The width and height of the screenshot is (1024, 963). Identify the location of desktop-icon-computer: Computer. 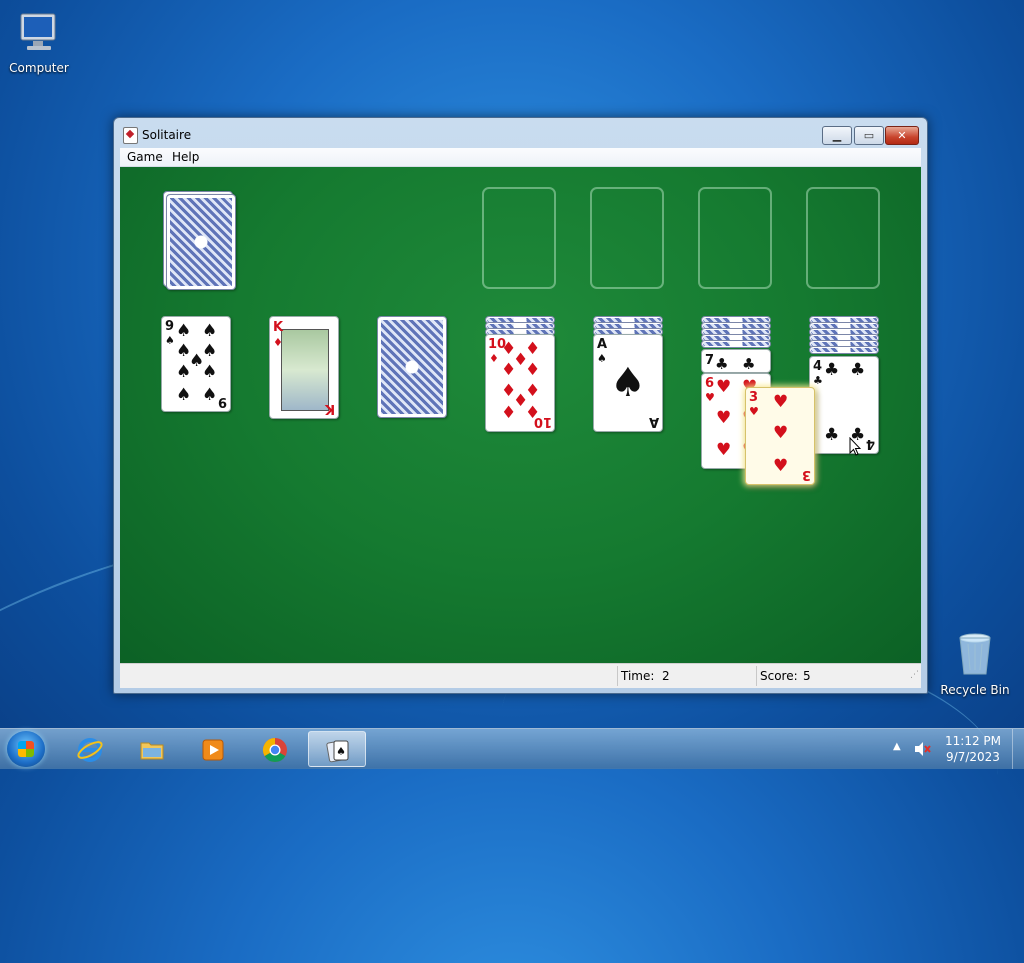
(39, 41).